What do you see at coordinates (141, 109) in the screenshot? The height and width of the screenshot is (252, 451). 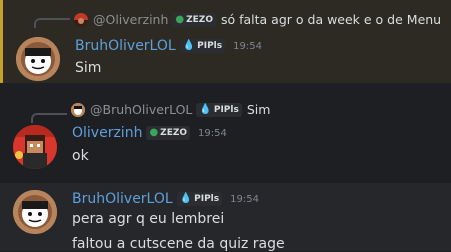 I see `reply-mention: @BruhOliverLOL` at bounding box center [141, 109].